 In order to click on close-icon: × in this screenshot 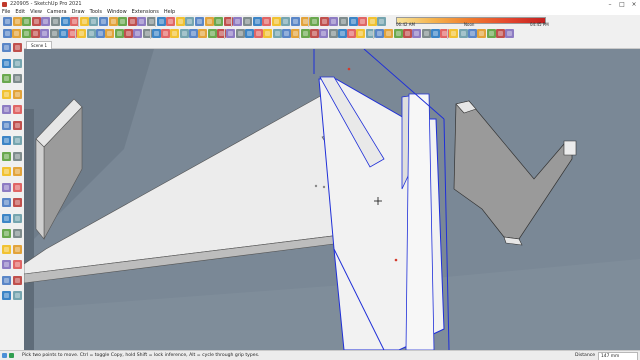, I will do `click(634, 4)`.